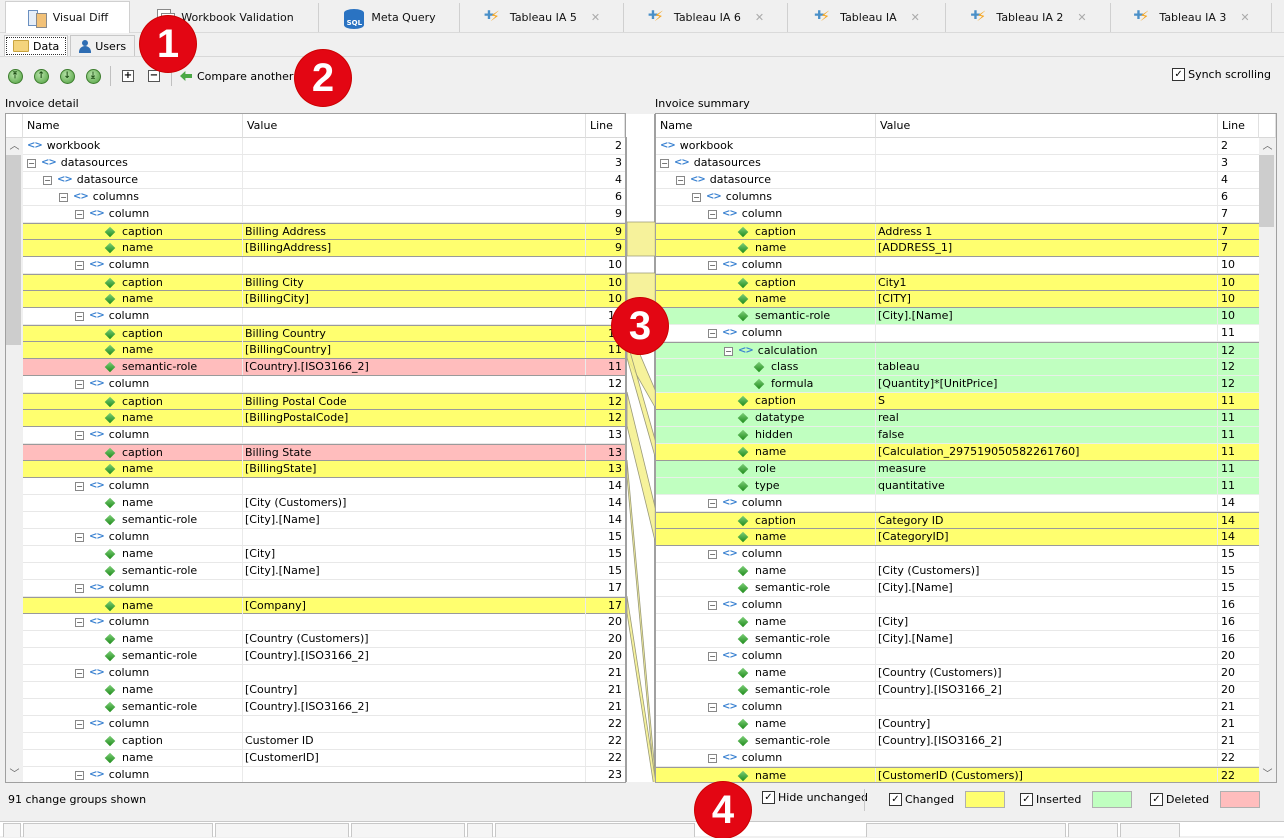 Image resolution: width=1284 pixels, height=838 pixels. Describe the element at coordinates (957, 774) in the screenshot. I see `tree-row: name [CustomerID (Customers)] 22` at that location.